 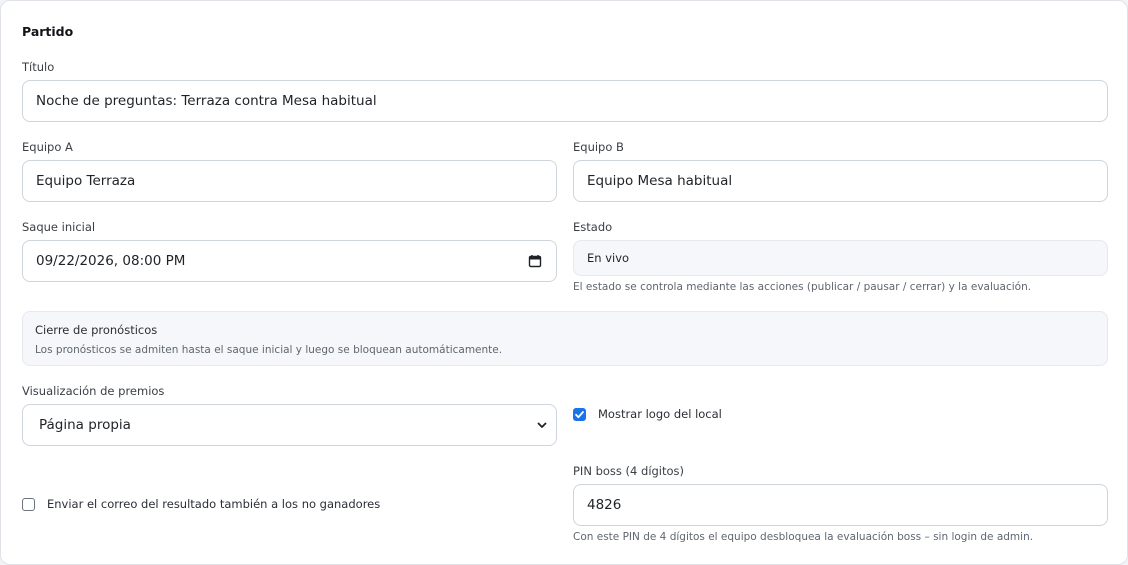 What do you see at coordinates (85, 425) in the screenshot?
I see `prize-display-value: Página propia` at bounding box center [85, 425].